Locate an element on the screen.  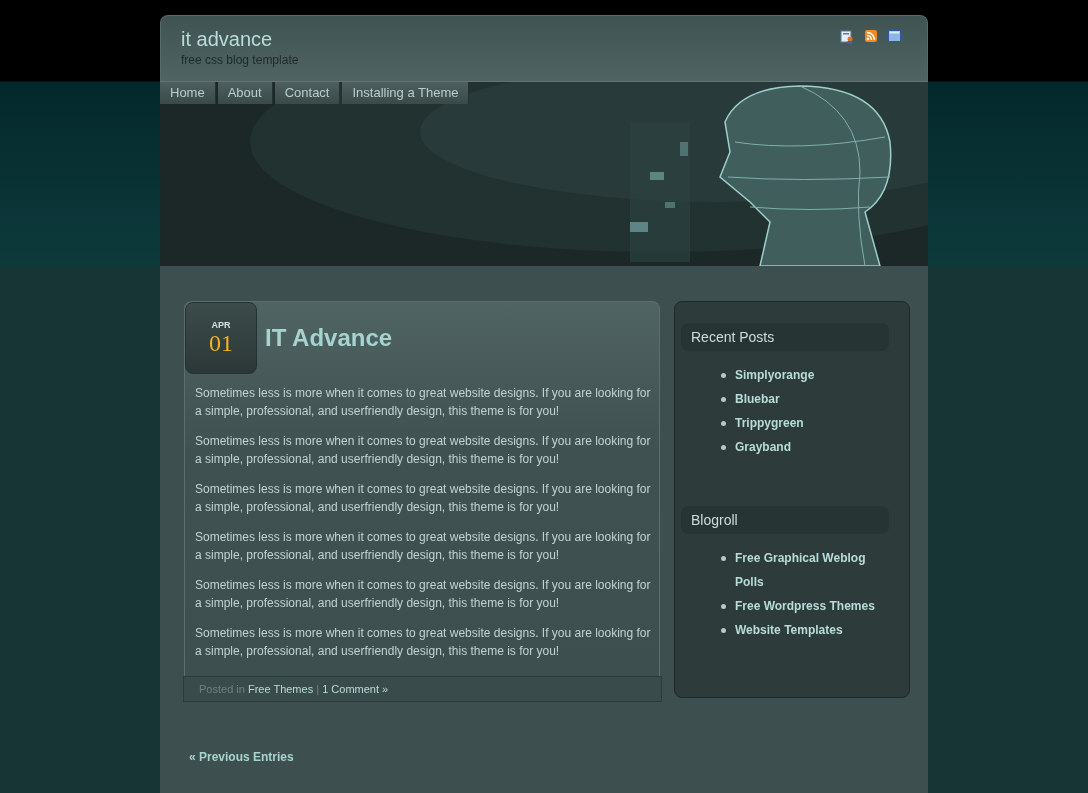
rss-icon is located at coordinates (871, 36).